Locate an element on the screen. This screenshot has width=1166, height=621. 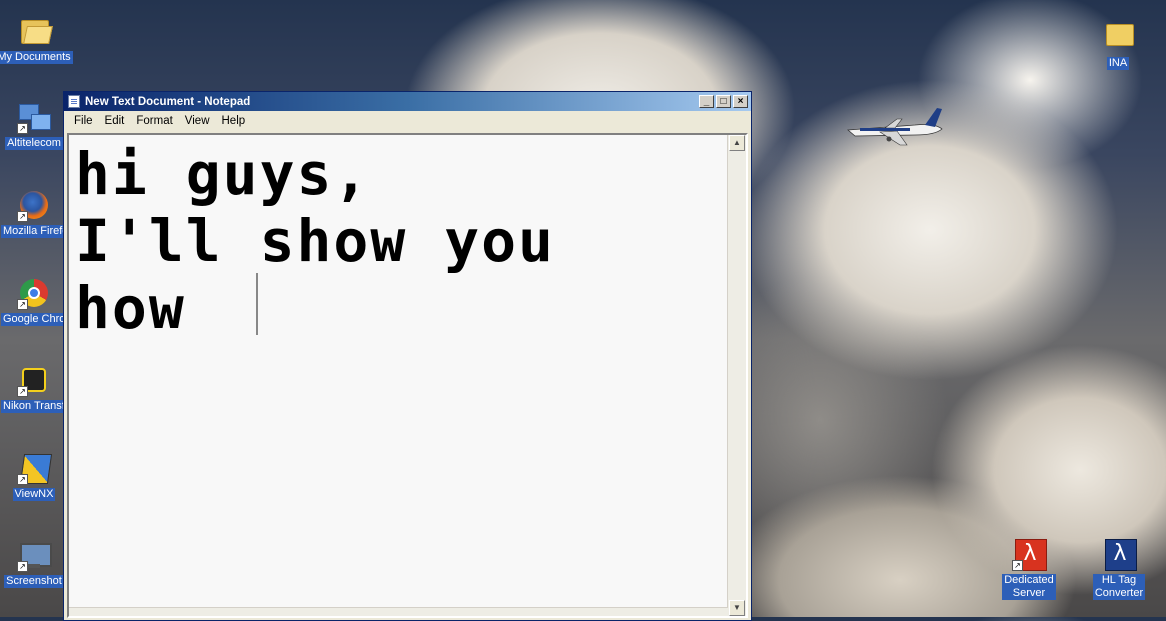
desktop-icon-label: INA is located at coordinates (1118, 63).